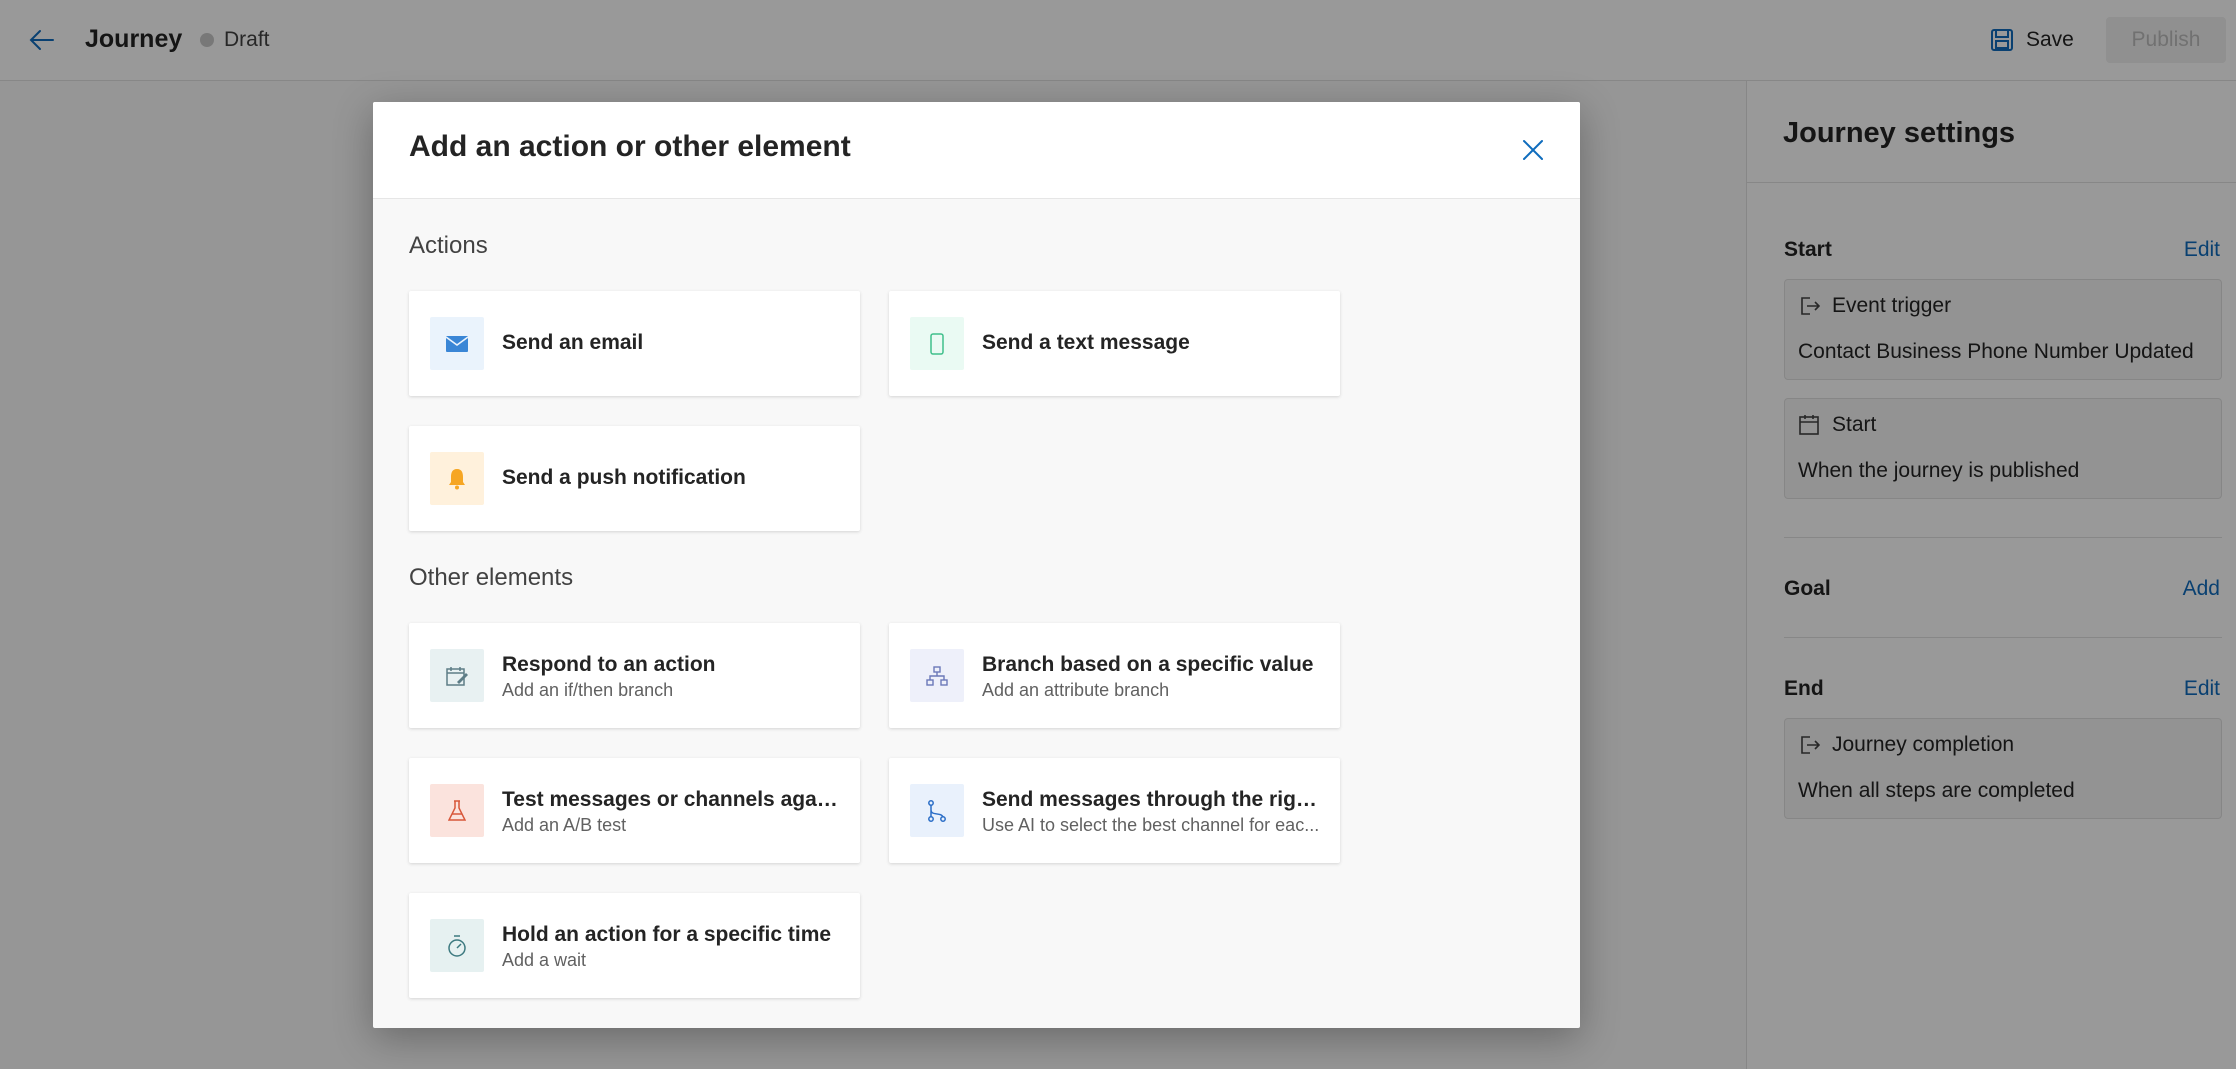  What do you see at coordinates (630, 146) in the screenshot?
I see `dialog-title: Add an action or other element` at bounding box center [630, 146].